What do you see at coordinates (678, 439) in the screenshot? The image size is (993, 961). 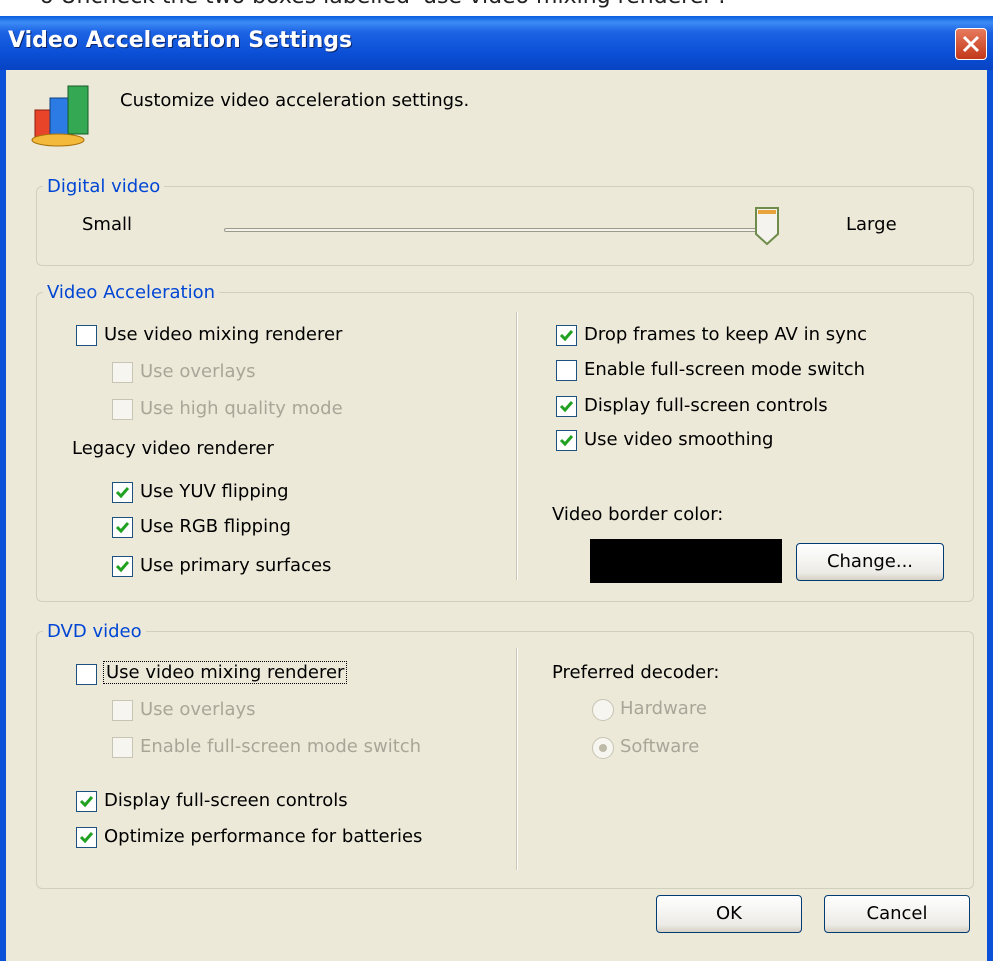 I see `smoothing-label: Use video smoothing` at bounding box center [678, 439].